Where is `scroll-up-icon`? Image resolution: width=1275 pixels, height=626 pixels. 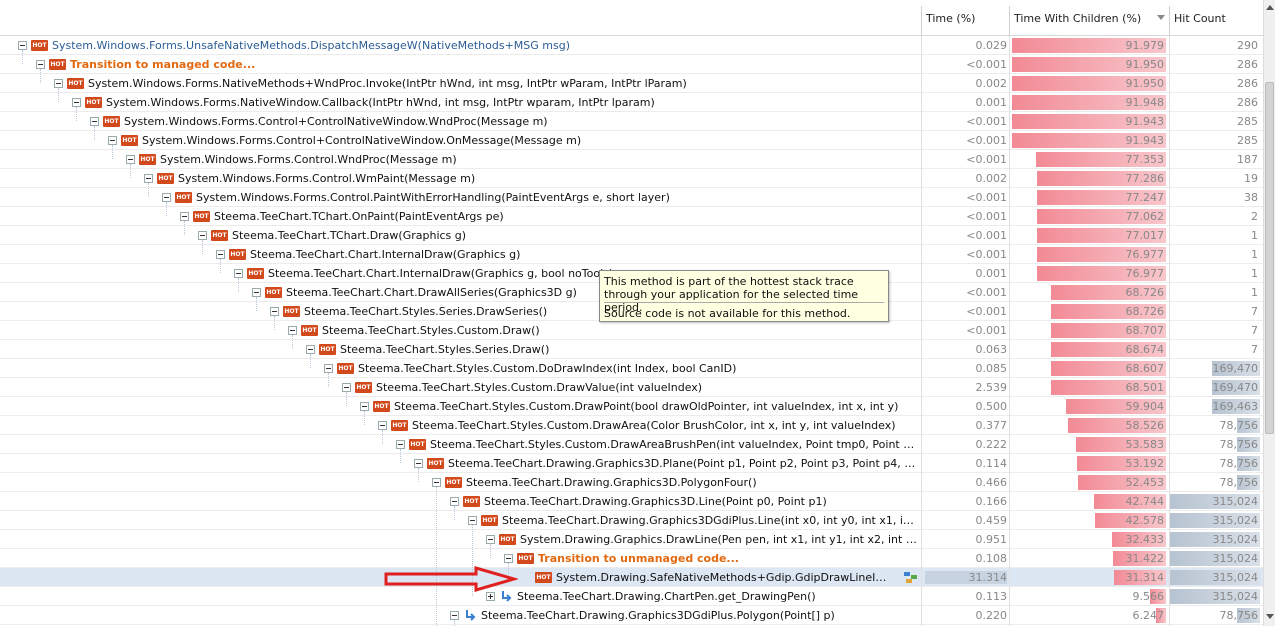 scroll-up-icon is located at coordinates (1270, 7).